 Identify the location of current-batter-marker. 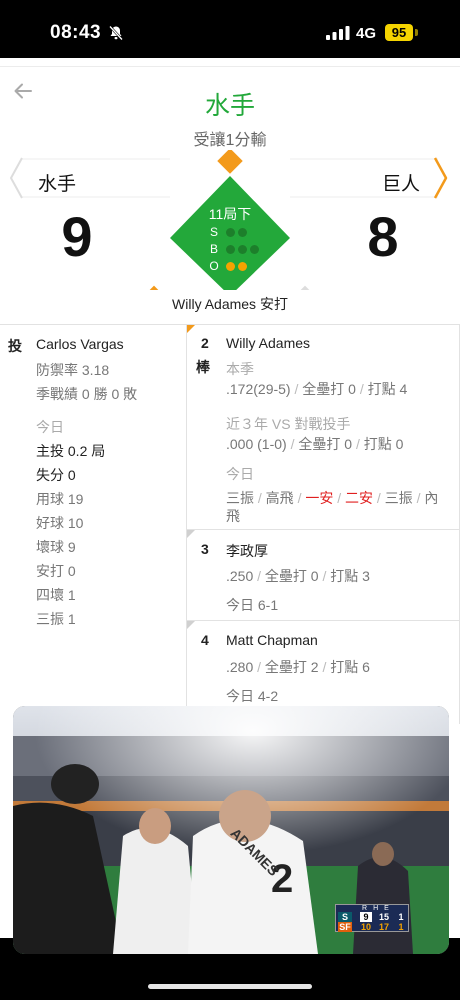
(191, 329).